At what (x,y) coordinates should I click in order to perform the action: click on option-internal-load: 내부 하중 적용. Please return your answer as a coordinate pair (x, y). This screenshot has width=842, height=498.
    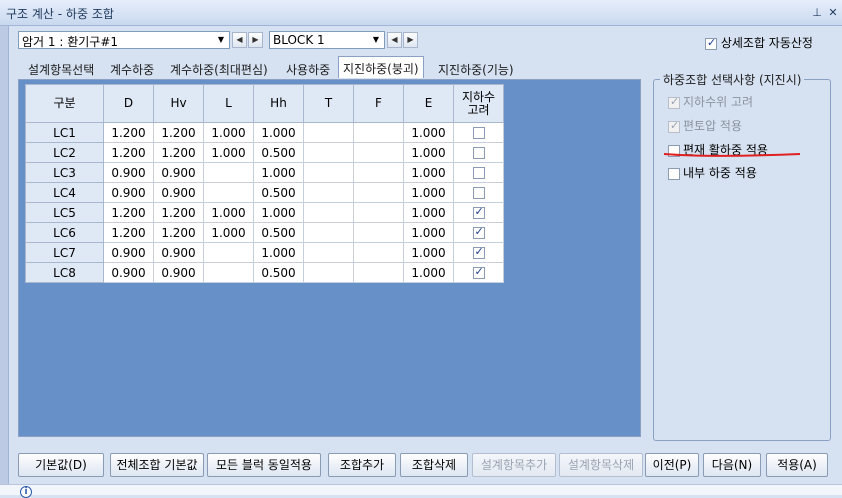
    Looking at the image, I should click on (712, 172).